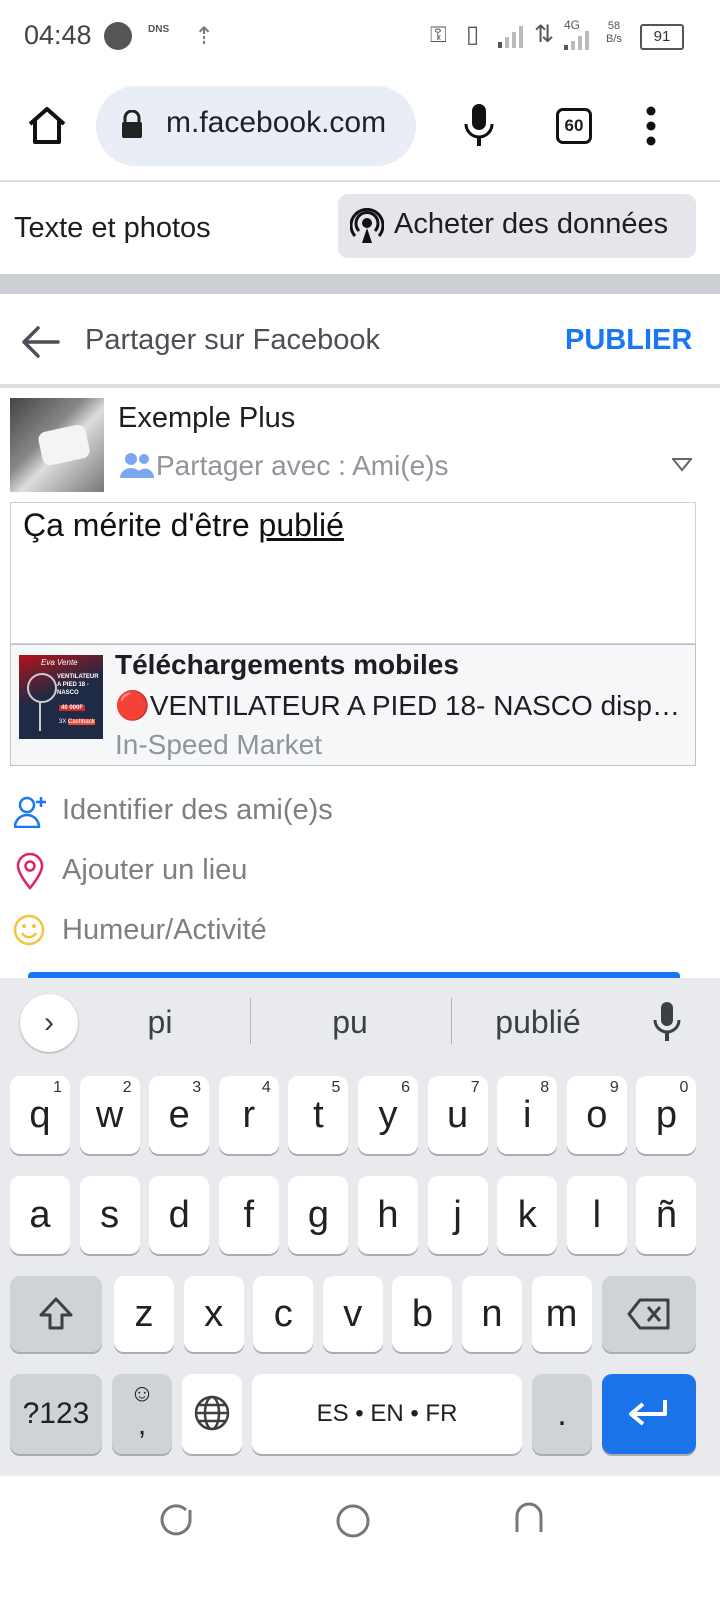 The height and width of the screenshot is (1600, 720). I want to click on key-u: u7, so click(457, 1115).